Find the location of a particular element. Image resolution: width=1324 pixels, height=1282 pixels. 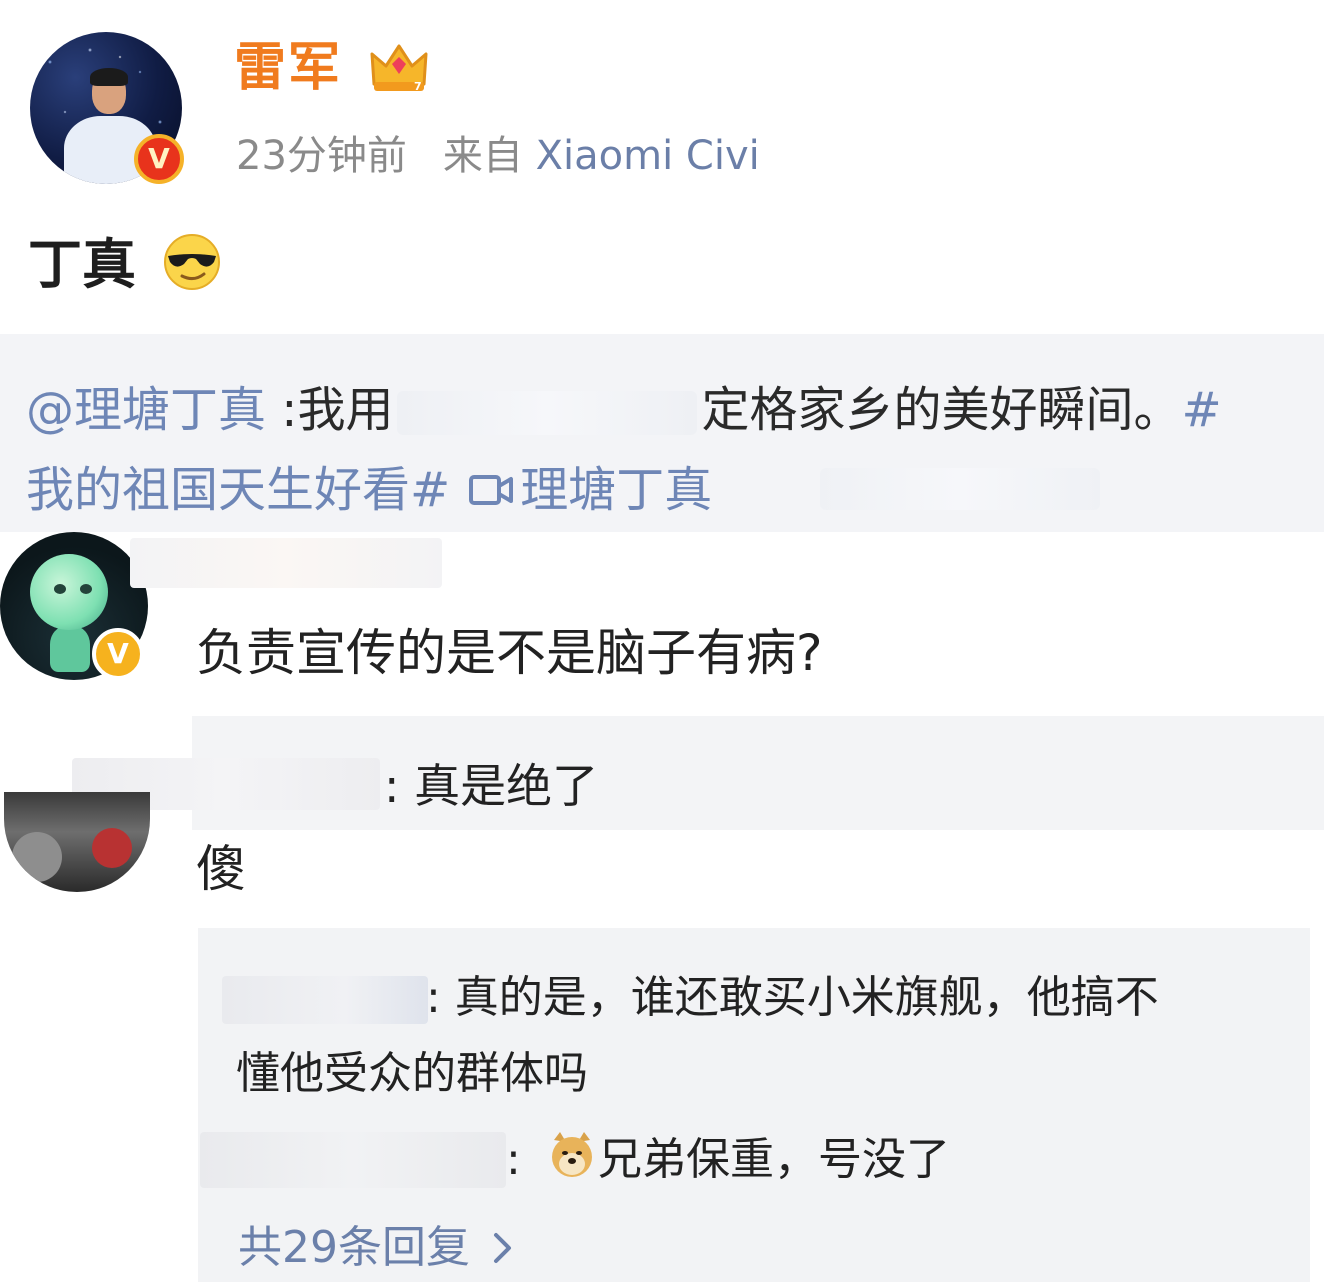

reply-text: : 真的是，谁还敢买小米旗舰，他搞不 is located at coordinates (792, 997).